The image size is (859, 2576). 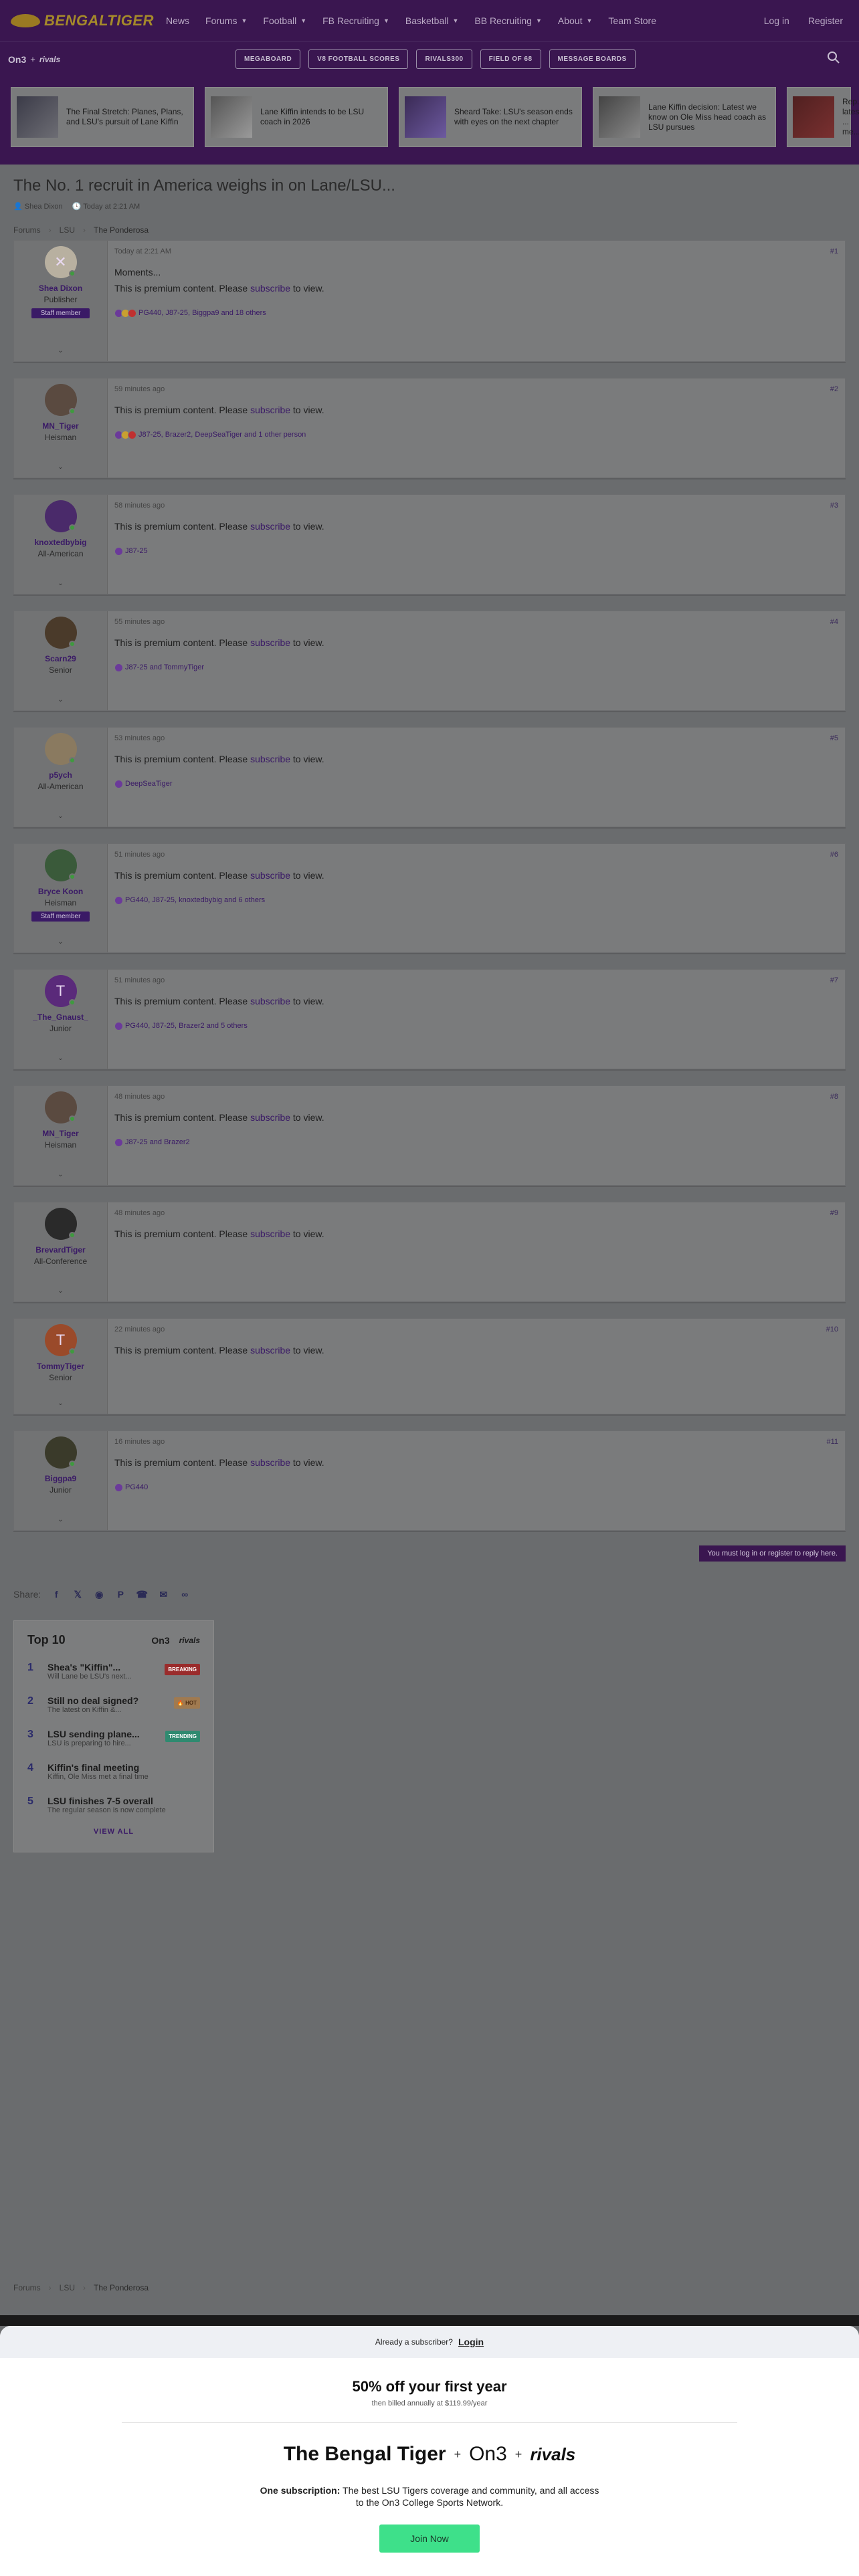 I want to click on post-timestamp: 48 minutes ago, so click(x=476, y=1097).